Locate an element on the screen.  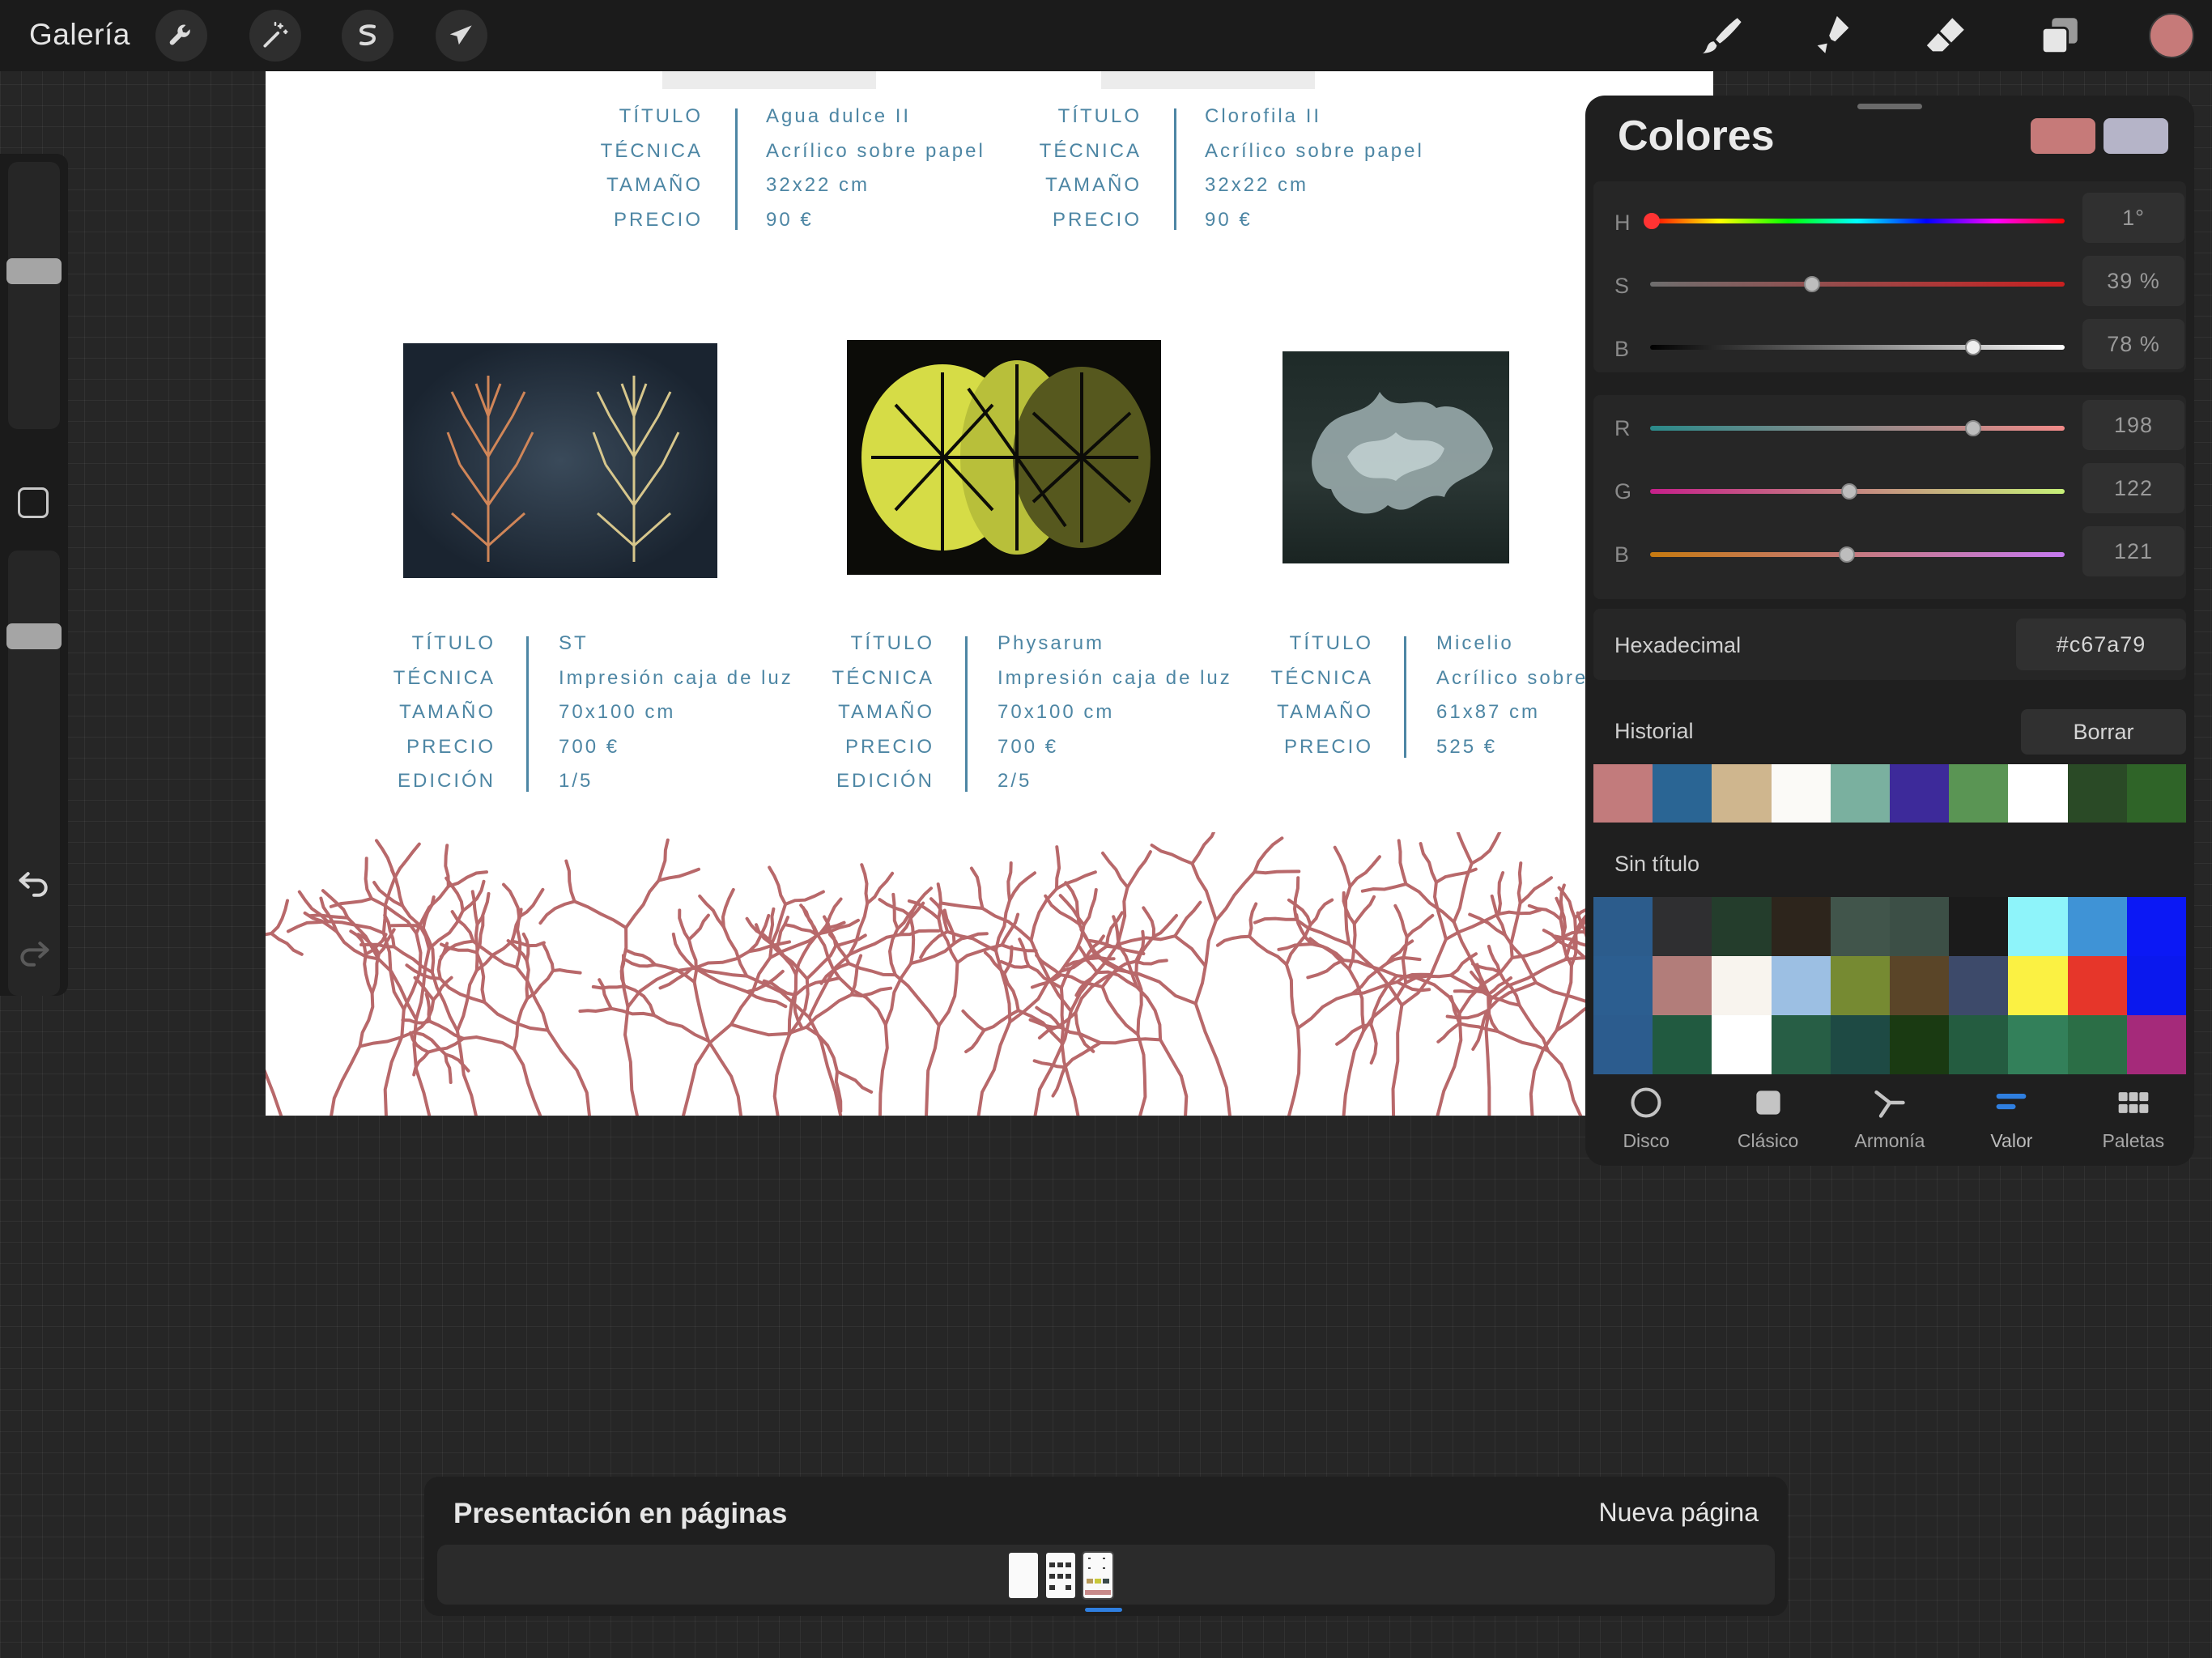
opacity-slider is located at coordinates (34, 773).